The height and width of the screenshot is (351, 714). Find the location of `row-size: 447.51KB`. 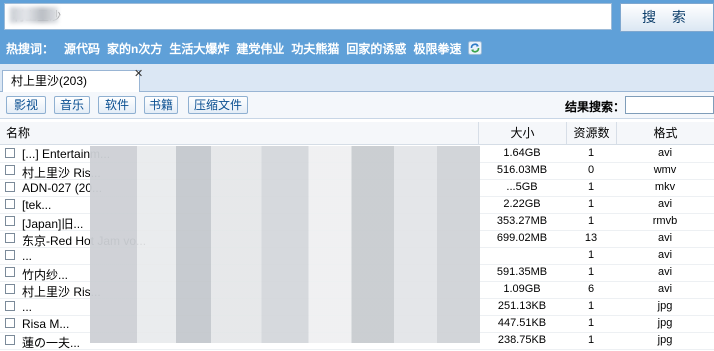

row-size: 447.51KB is located at coordinates (522, 323).